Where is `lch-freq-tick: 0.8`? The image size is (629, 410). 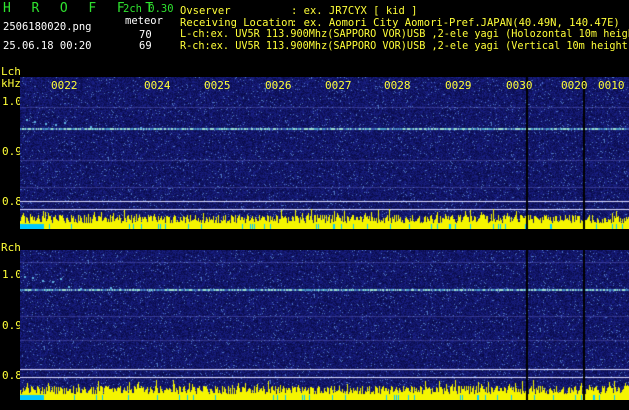 lch-freq-tick: 0.8 is located at coordinates (12, 201).